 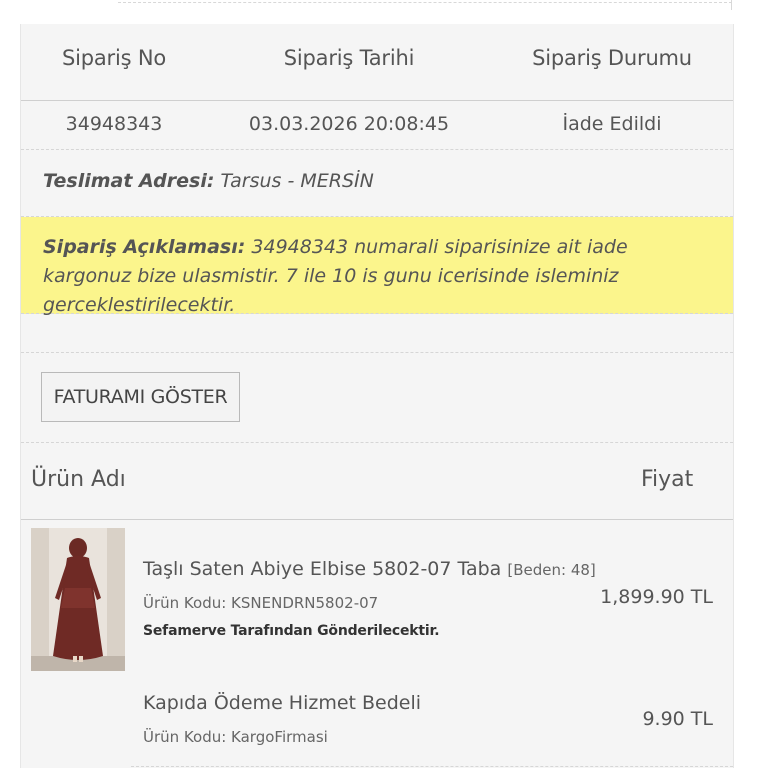 I want to click on delivery-address: Teslimat Adresi: Tarsus - MERSİN, so click(x=208, y=181).